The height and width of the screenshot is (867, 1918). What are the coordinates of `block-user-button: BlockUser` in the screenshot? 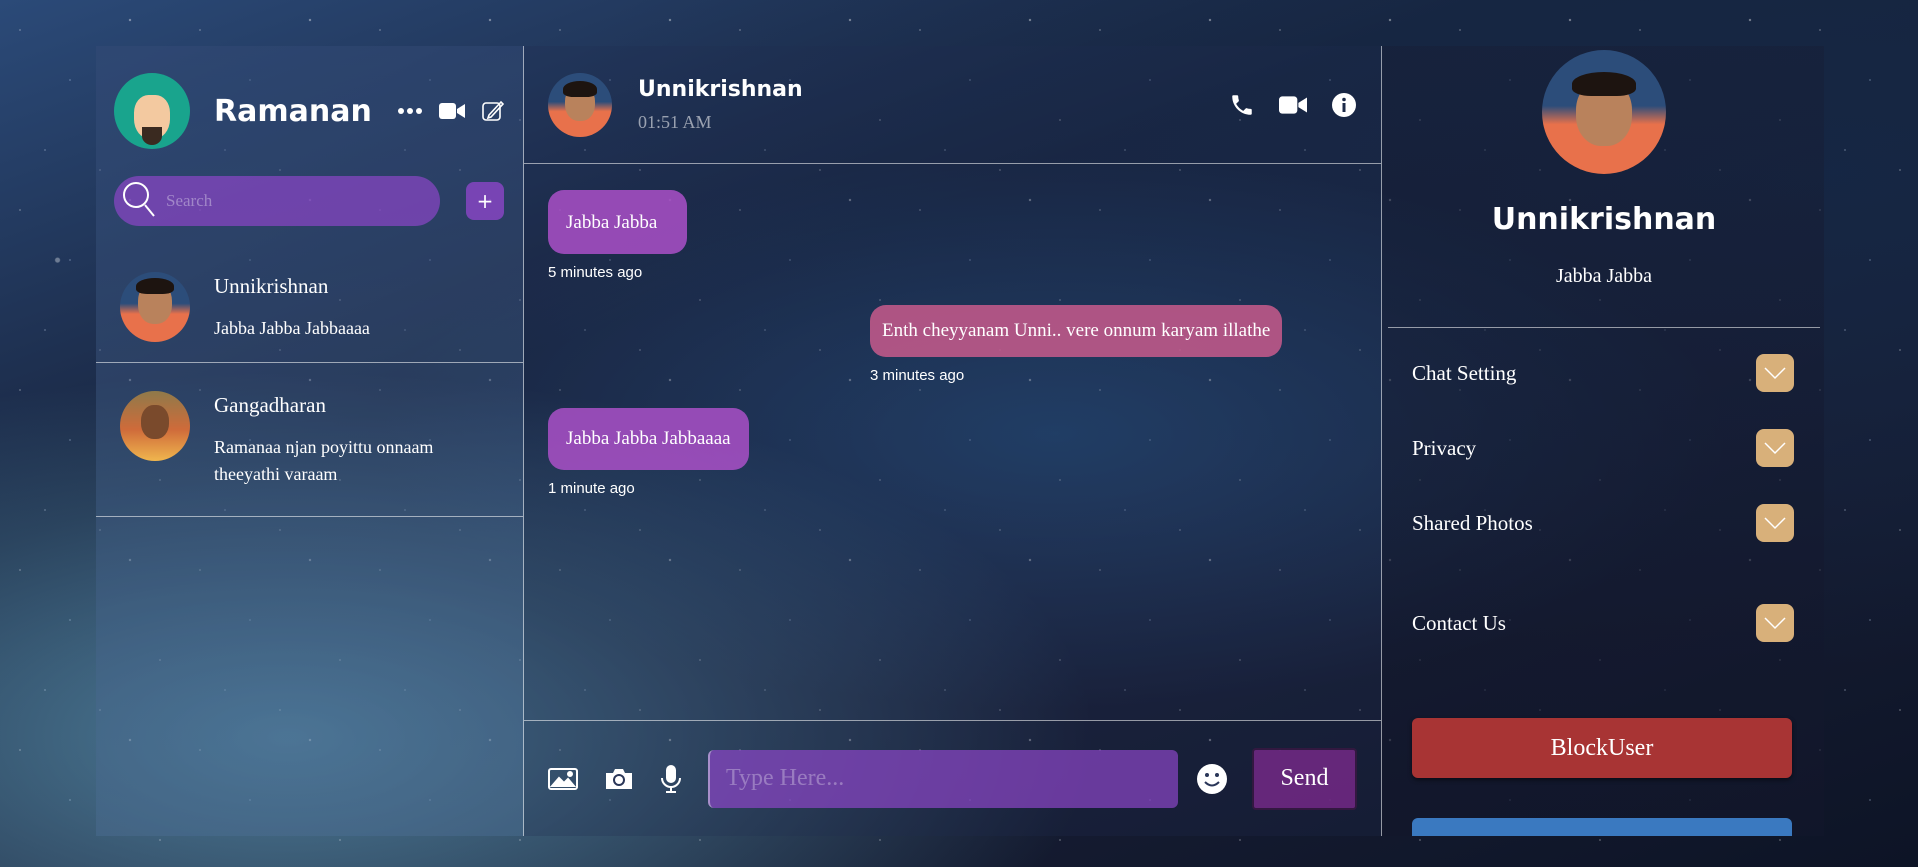 It's located at (1602, 748).